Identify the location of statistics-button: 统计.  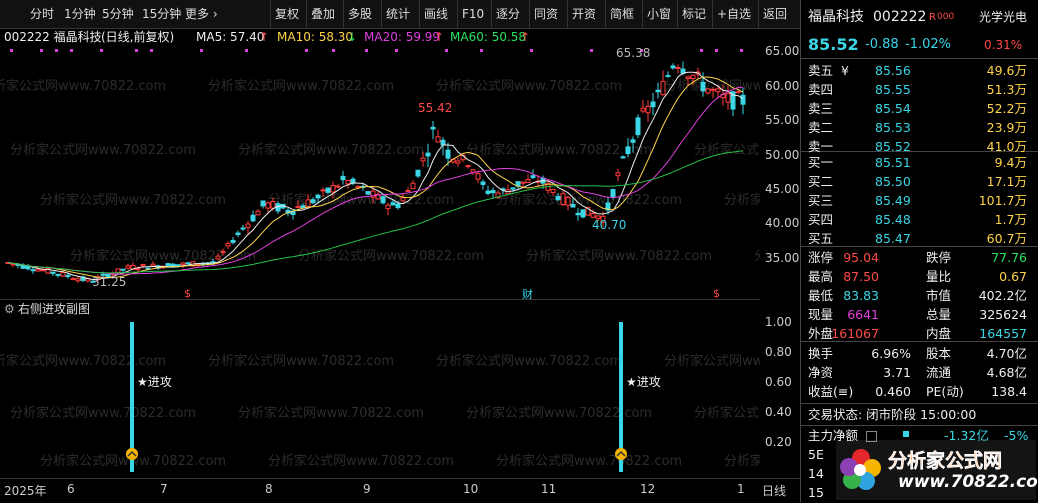
(397, 14).